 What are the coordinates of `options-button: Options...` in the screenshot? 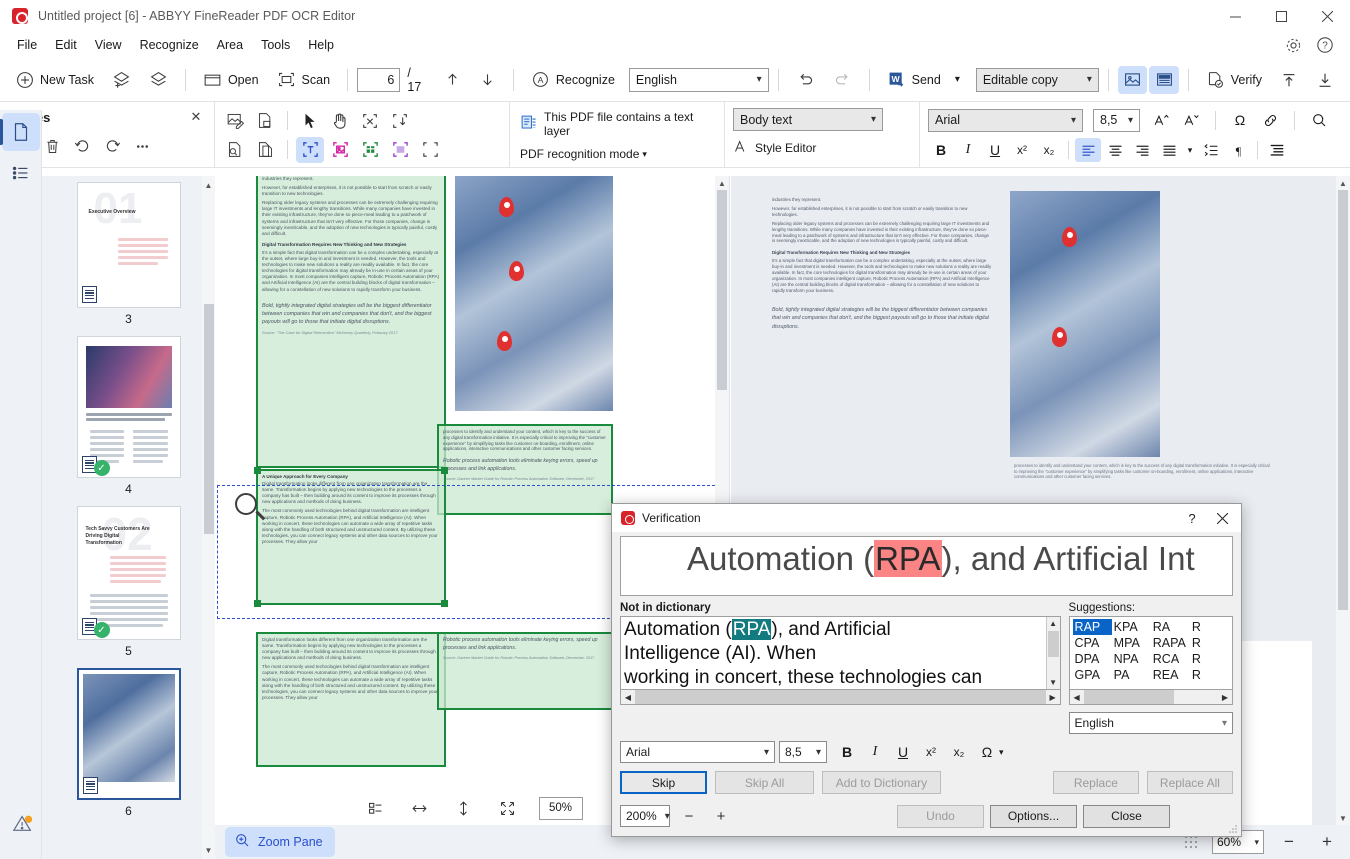 It's located at (1033, 816).